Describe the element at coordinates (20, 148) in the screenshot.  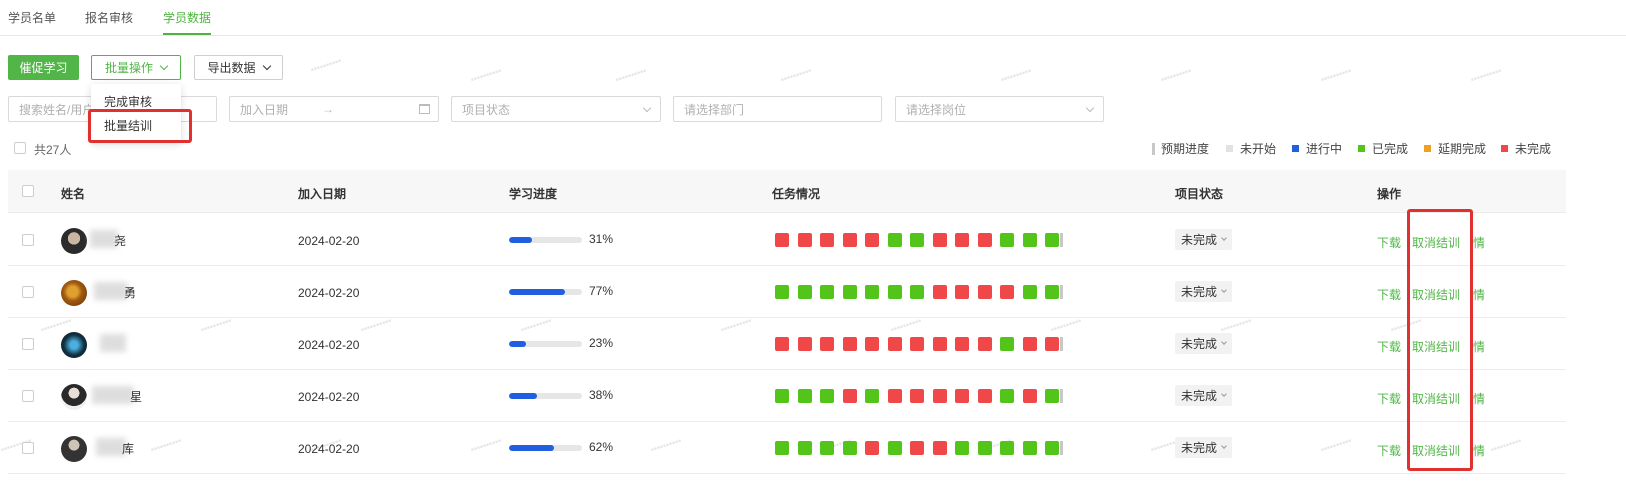
I see `select-all-checkbox` at that location.